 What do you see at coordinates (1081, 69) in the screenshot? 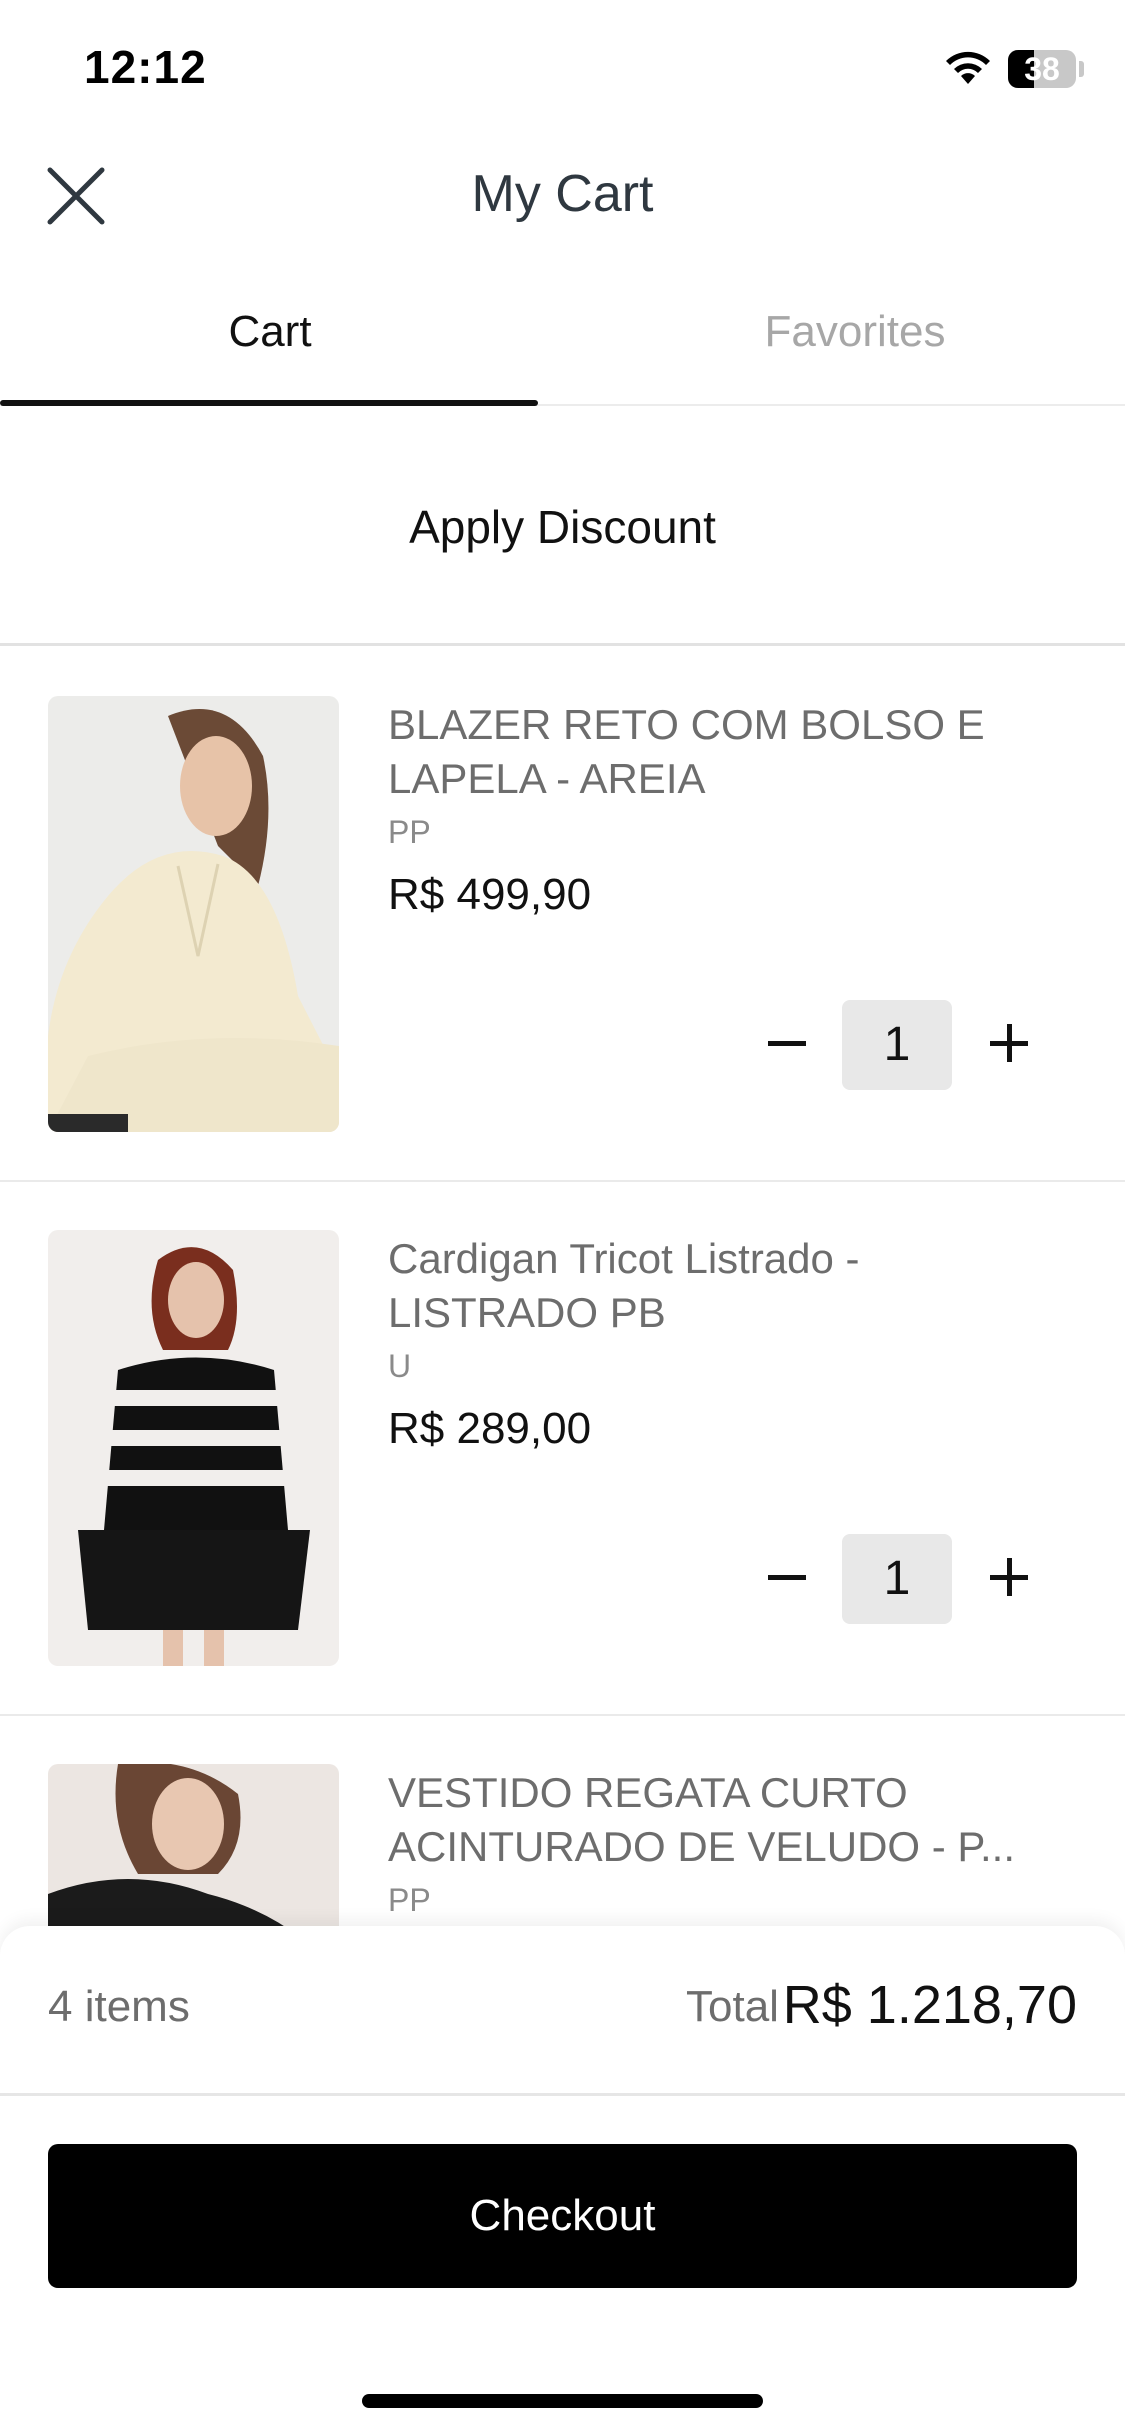
I see `battery-cap` at bounding box center [1081, 69].